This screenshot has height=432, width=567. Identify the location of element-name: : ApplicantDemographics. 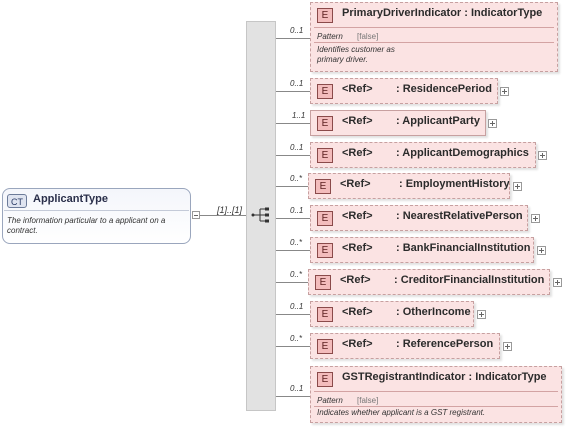
(462, 153).